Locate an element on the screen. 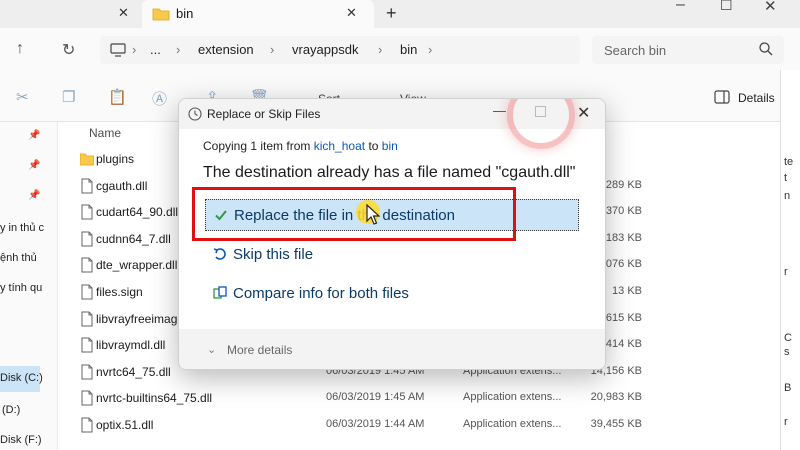 The height and width of the screenshot is (450, 800). dialog-footer: ⌄ More details is located at coordinates (392, 349).